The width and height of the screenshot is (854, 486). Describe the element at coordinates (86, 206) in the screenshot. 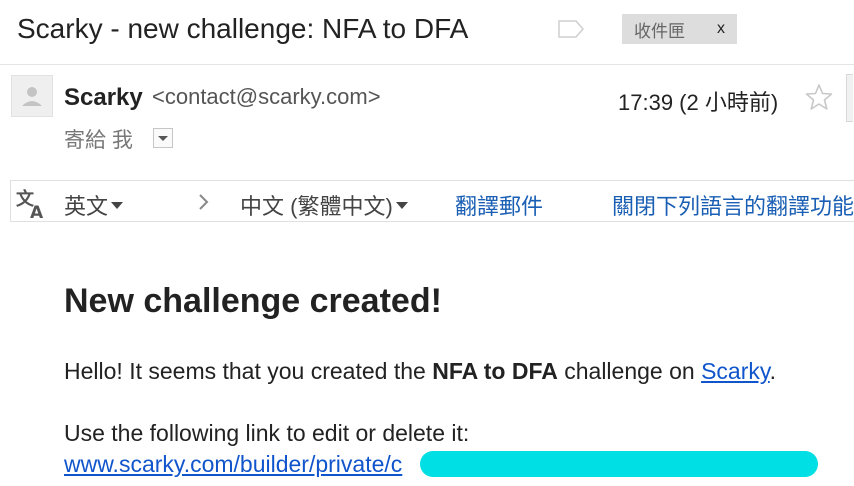

I see `source-language-label: 英文` at that location.